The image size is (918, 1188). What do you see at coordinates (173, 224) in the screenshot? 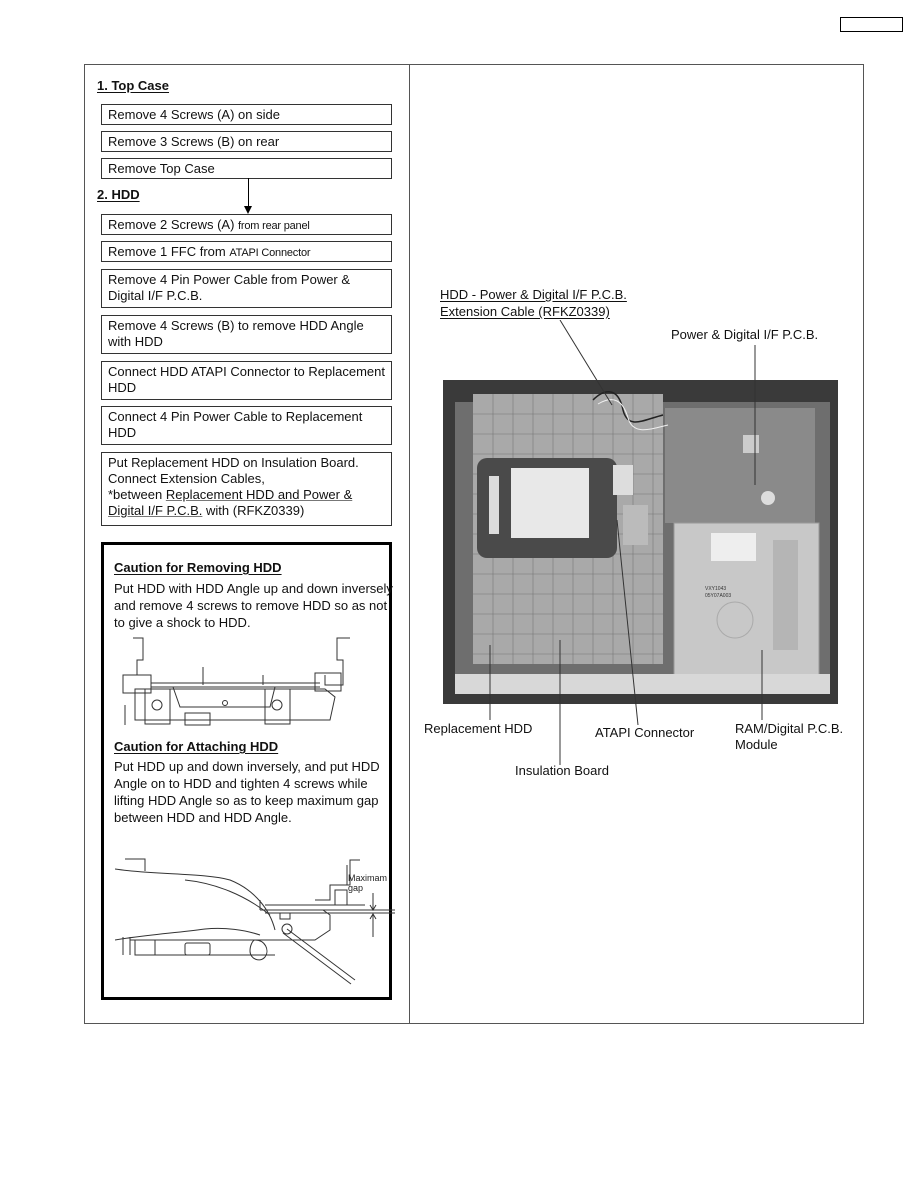
I see `step-text: Remove 2 Screws (A)` at bounding box center [173, 224].